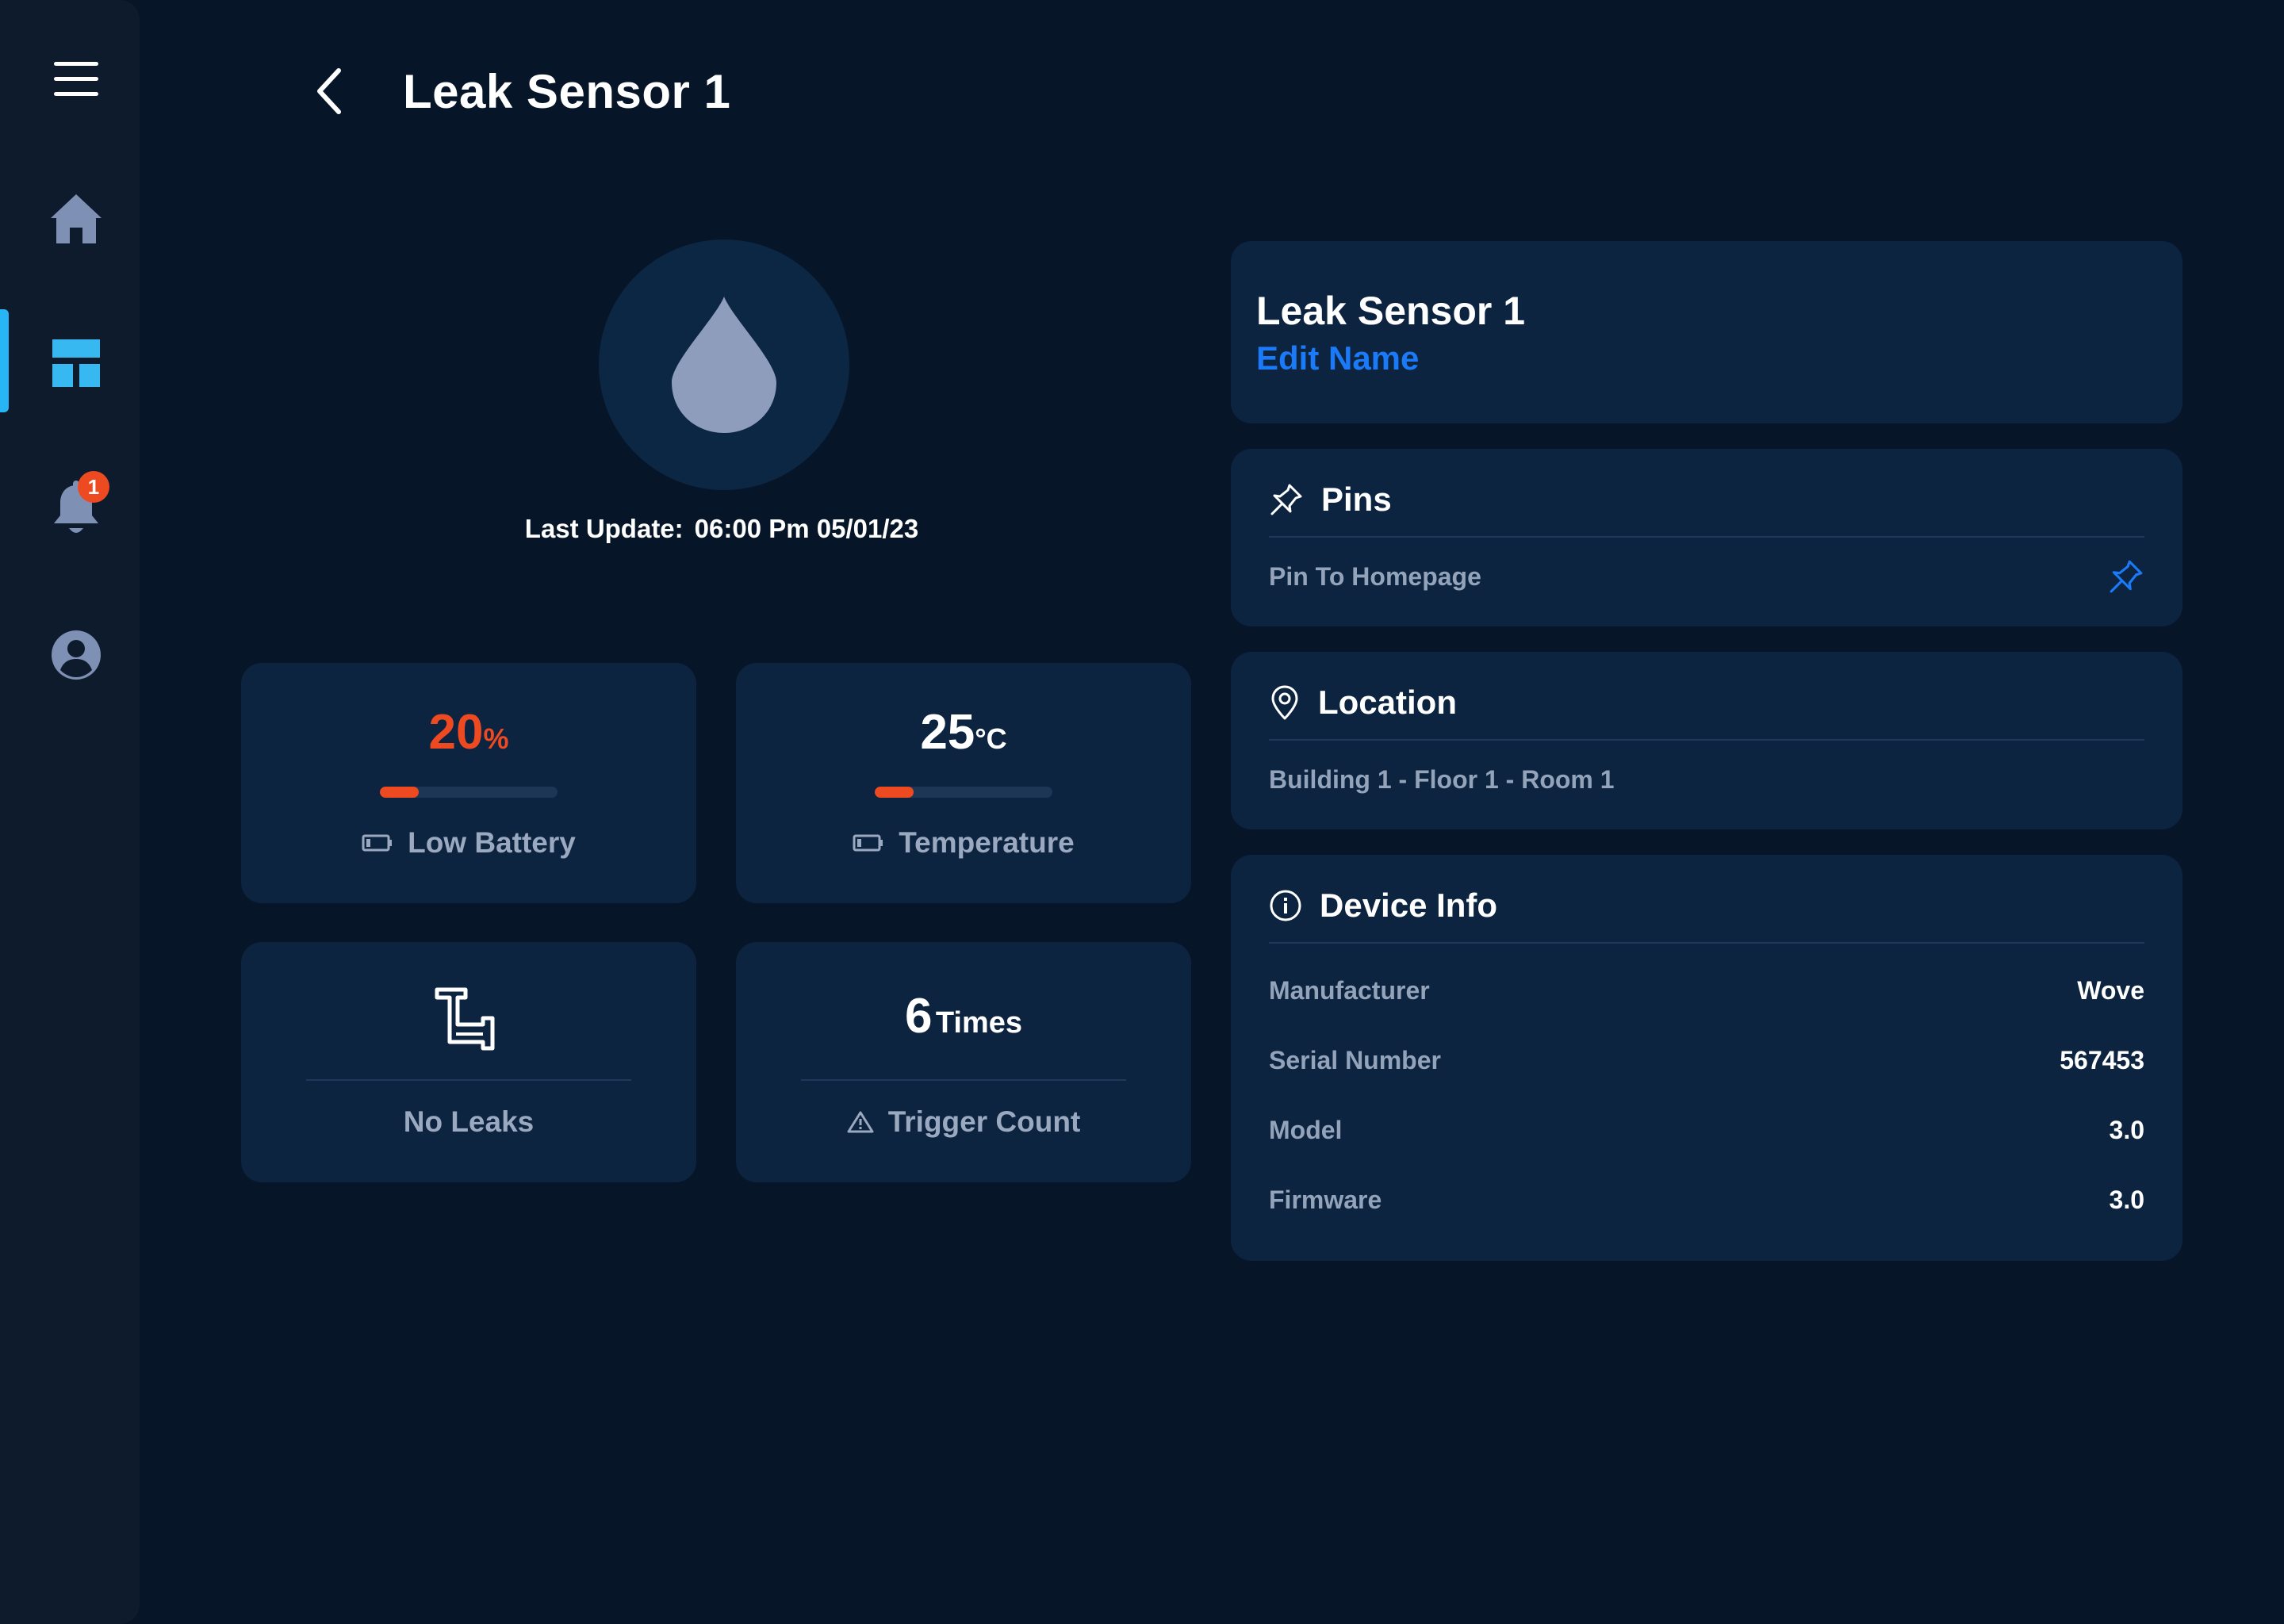  What do you see at coordinates (496, 738) in the screenshot?
I see `battery-value-unit: %` at bounding box center [496, 738].